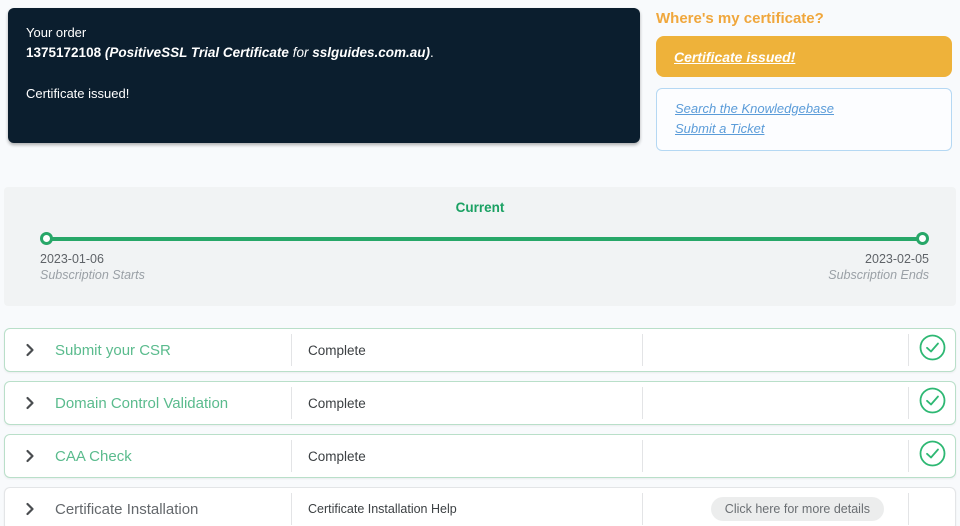 This screenshot has width=960, height=526. I want to click on subscription-start-date: 2023-01-06, so click(72, 259).